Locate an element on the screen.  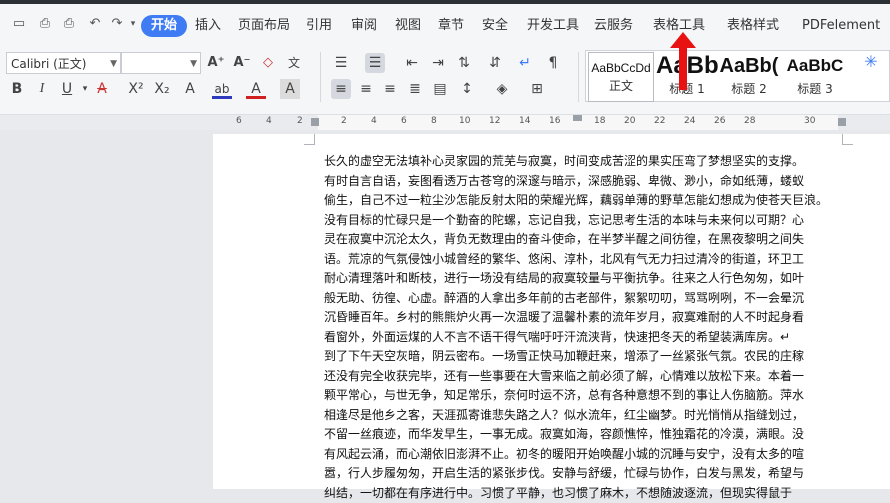
style-heading-3: AaBbC 标题 3 is located at coordinates (815, 76).